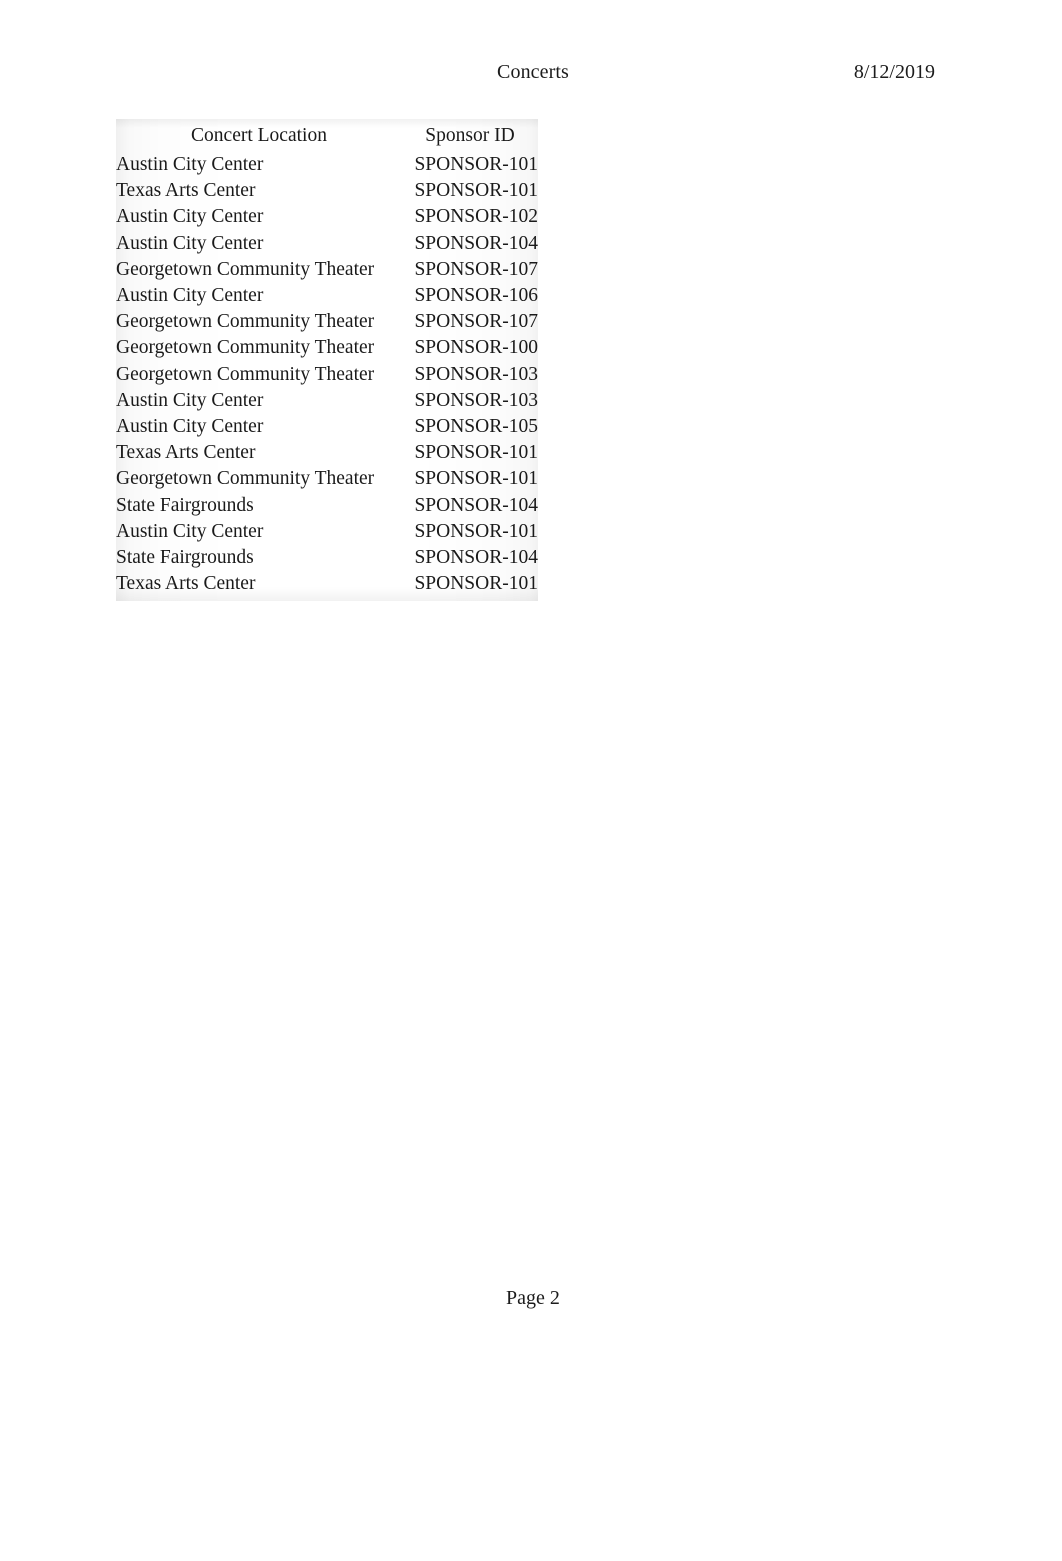 The width and height of the screenshot is (1062, 1561). I want to click on page-number: Page 2, so click(533, 1298).